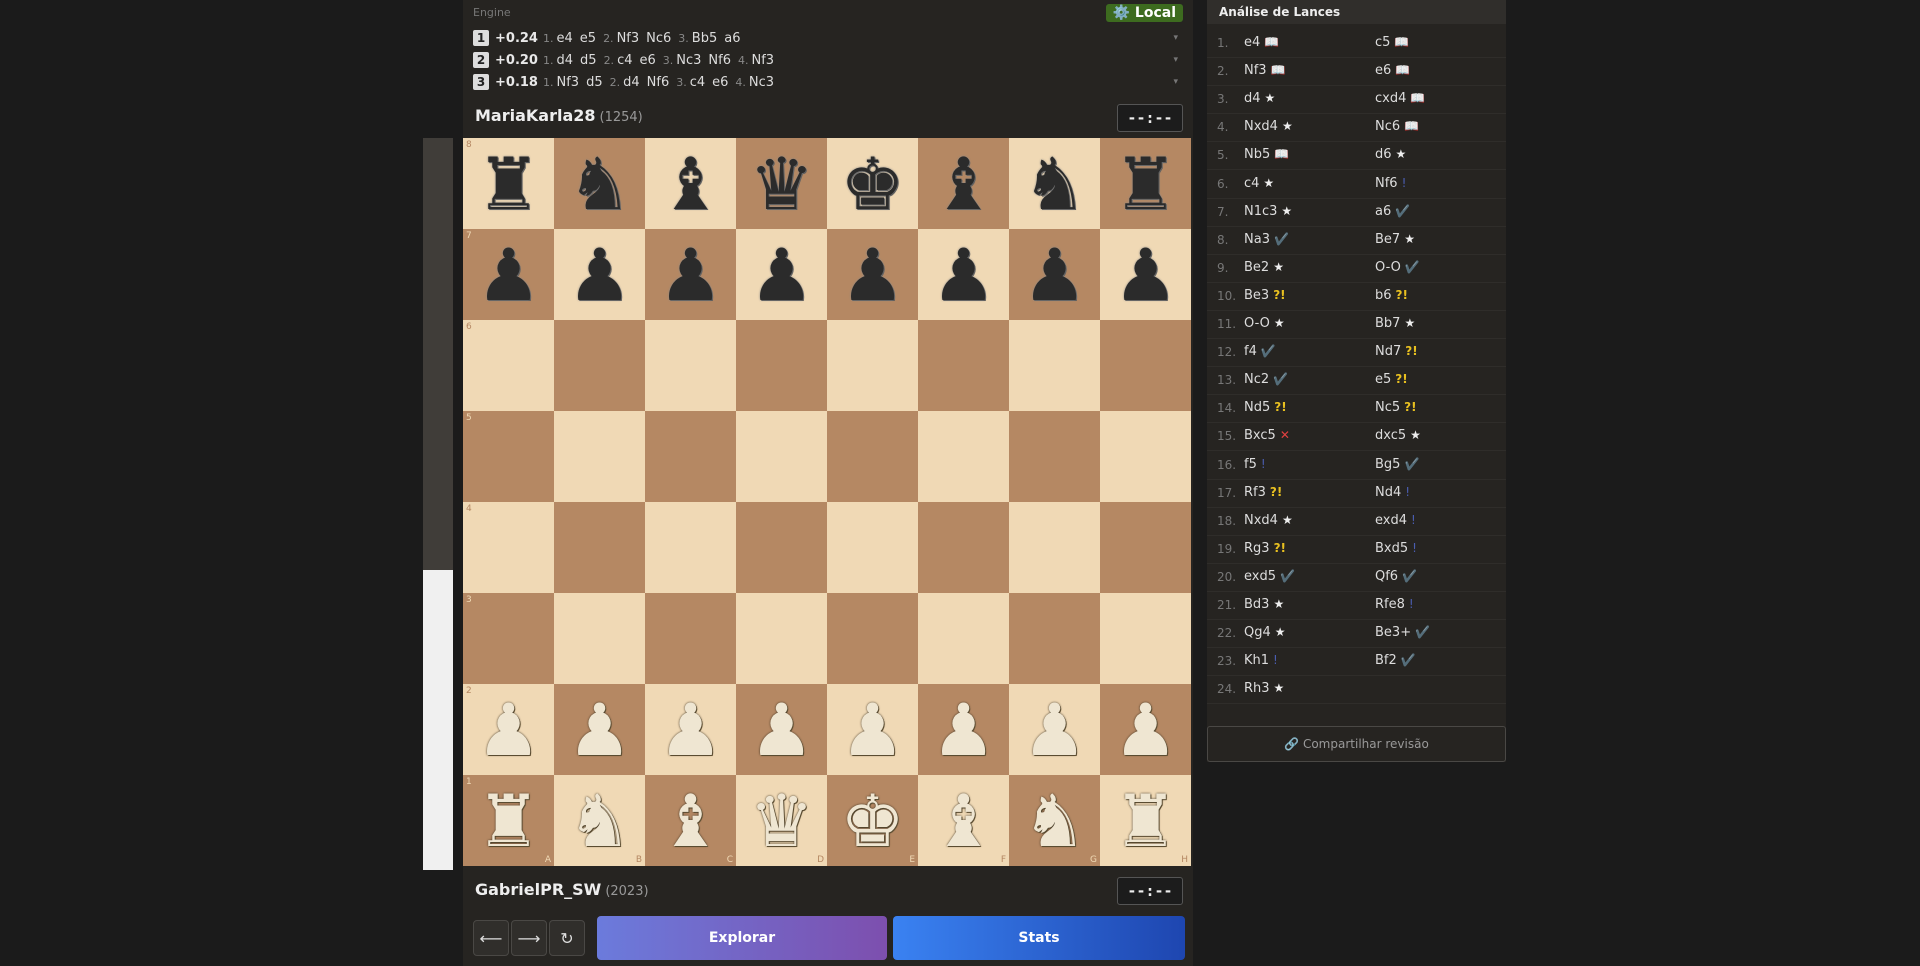 The width and height of the screenshot is (1920, 966). I want to click on white-move: N1c3 ★, so click(1268, 211).